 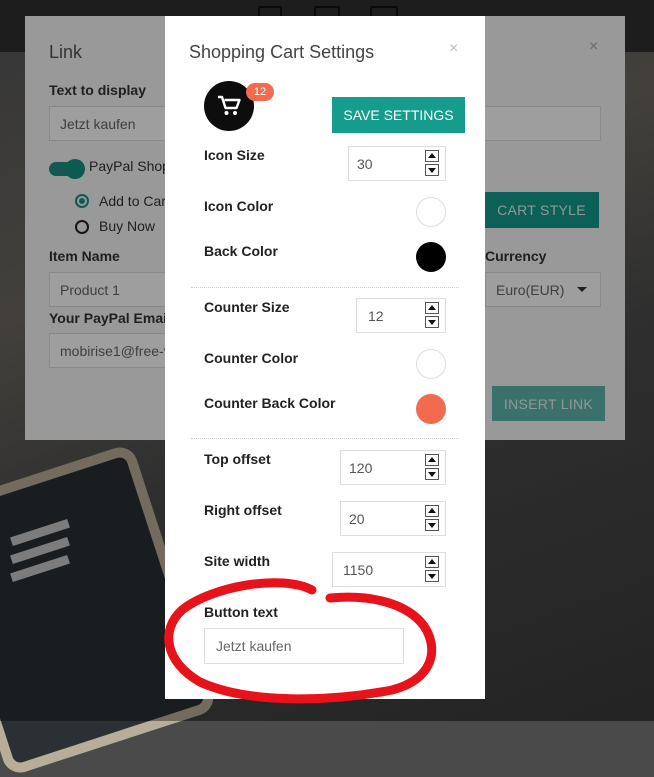 What do you see at coordinates (300, 641) in the screenshot?
I see `red-annotation-circle` at bounding box center [300, 641].